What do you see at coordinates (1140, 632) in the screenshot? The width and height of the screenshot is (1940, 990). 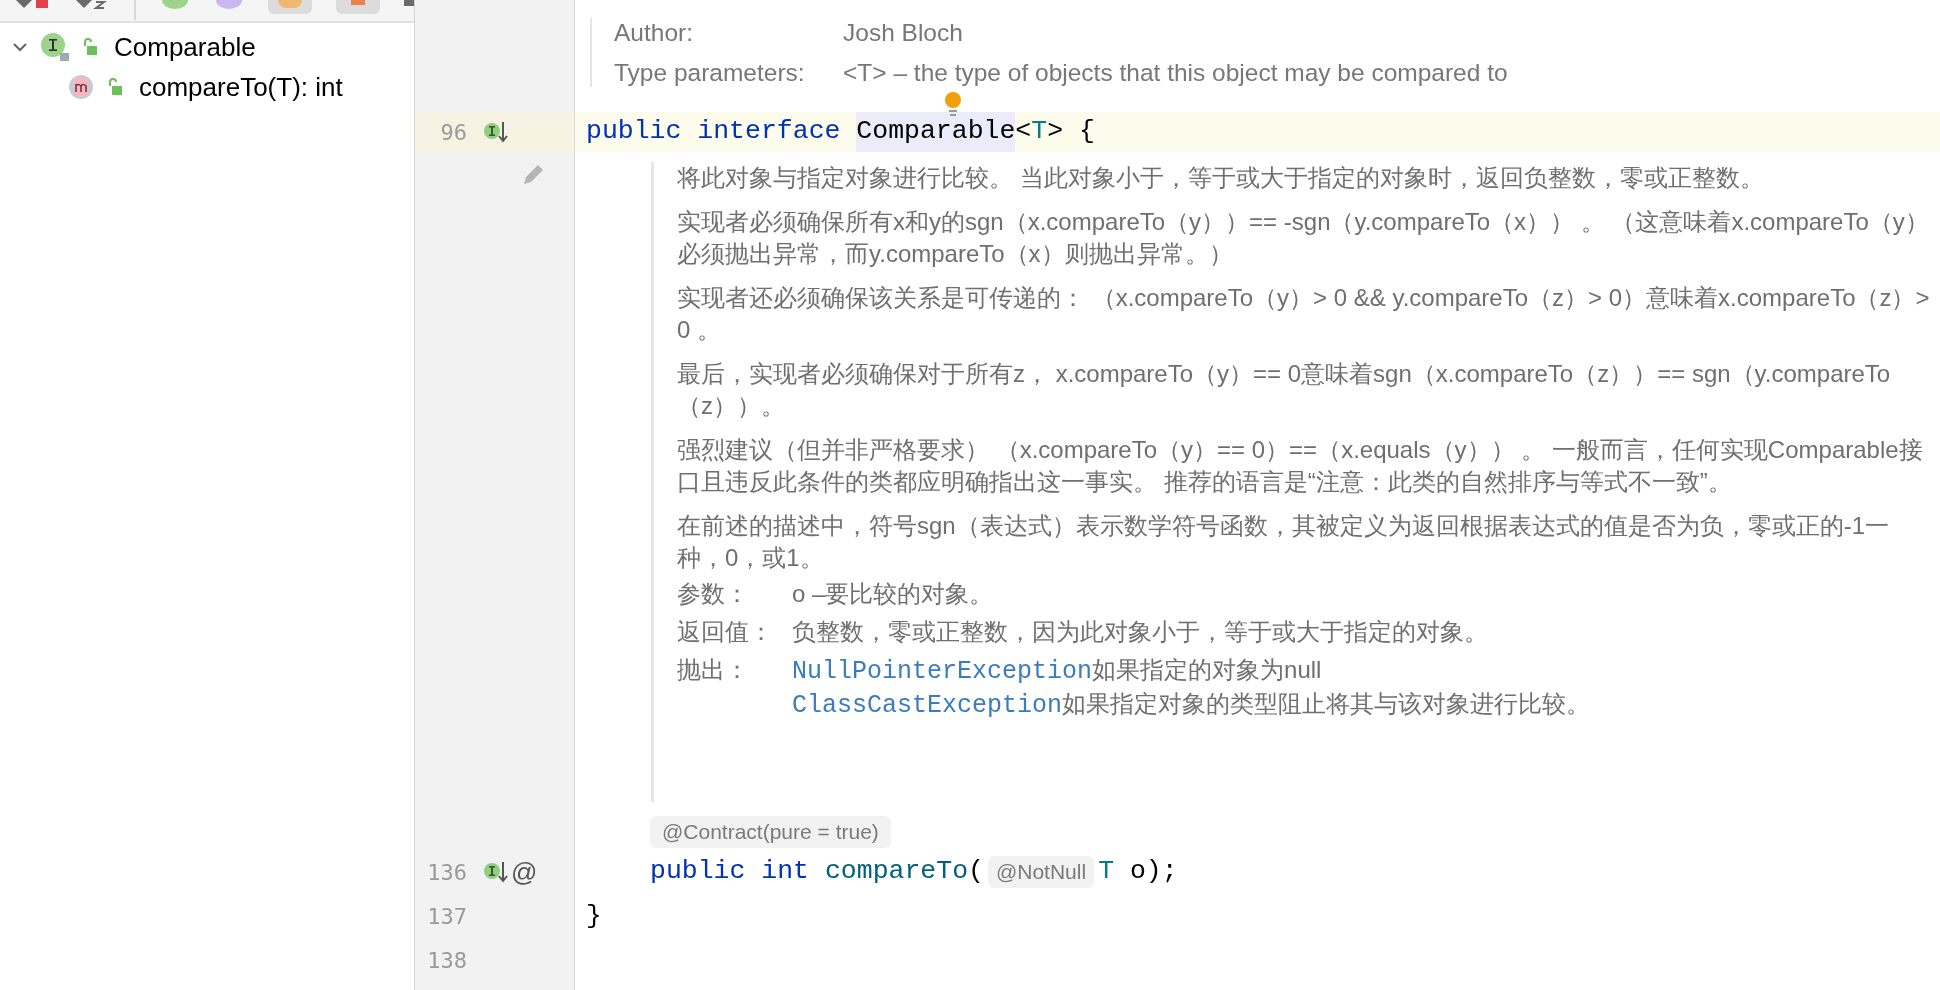 I see `doc-text: 负整数，零或正整数，因为此对象小于，等于或大于指定的对象。` at bounding box center [1140, 632].